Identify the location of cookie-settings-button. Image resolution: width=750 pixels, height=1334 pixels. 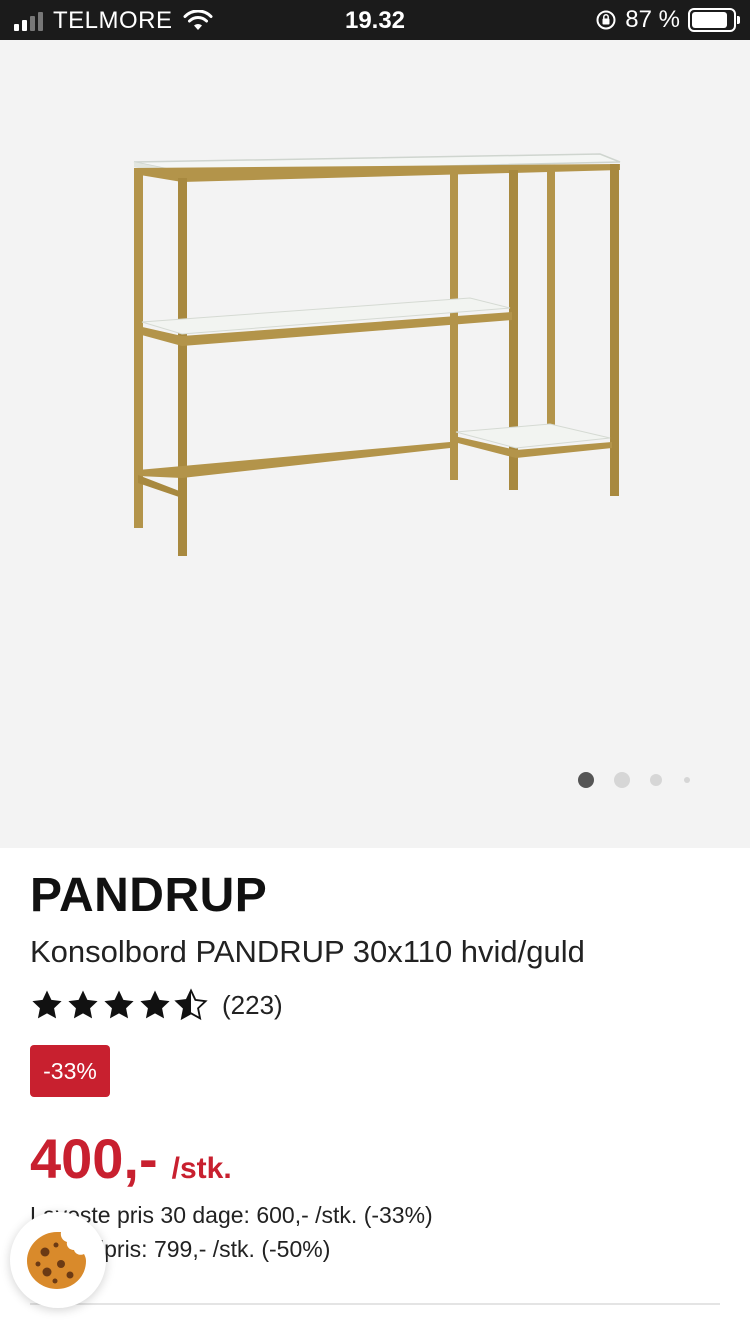
(58, 1260).